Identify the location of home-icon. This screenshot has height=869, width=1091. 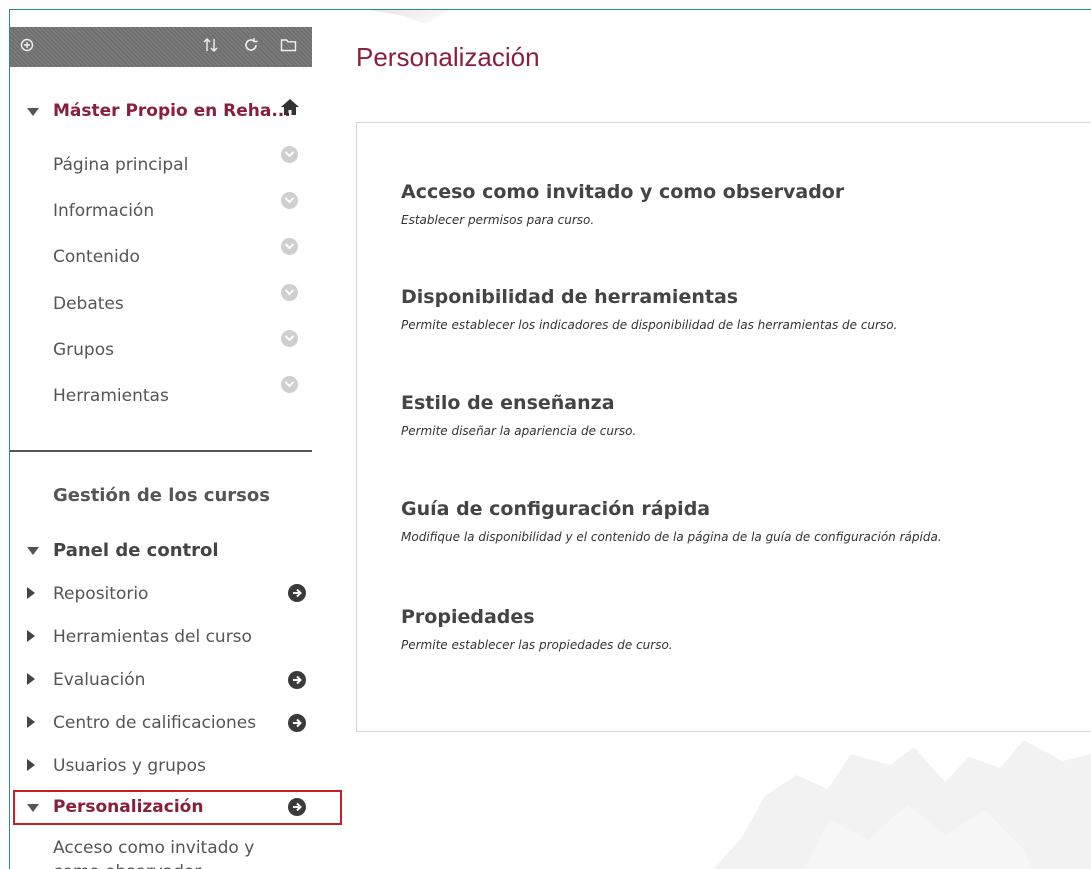
(290, 108).